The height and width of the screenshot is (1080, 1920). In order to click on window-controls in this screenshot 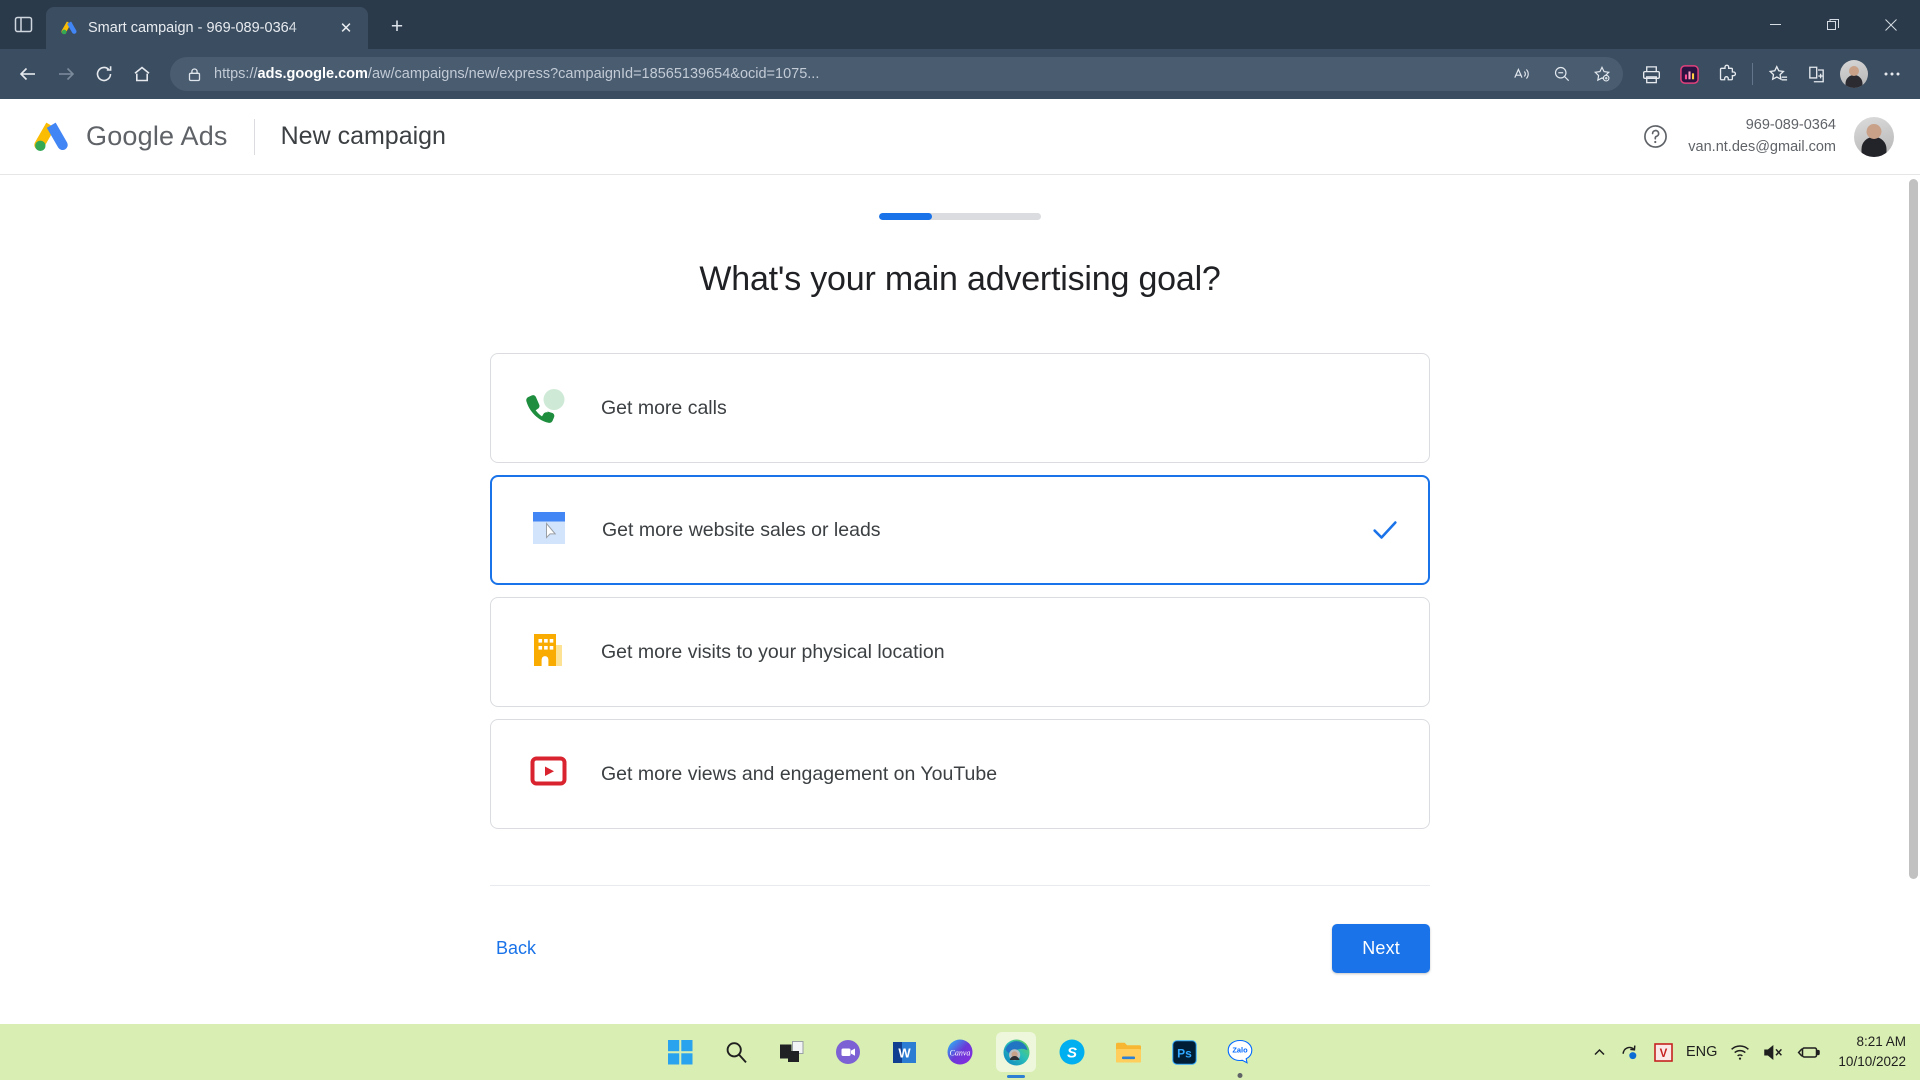, I will do `click(1833, 24)`.